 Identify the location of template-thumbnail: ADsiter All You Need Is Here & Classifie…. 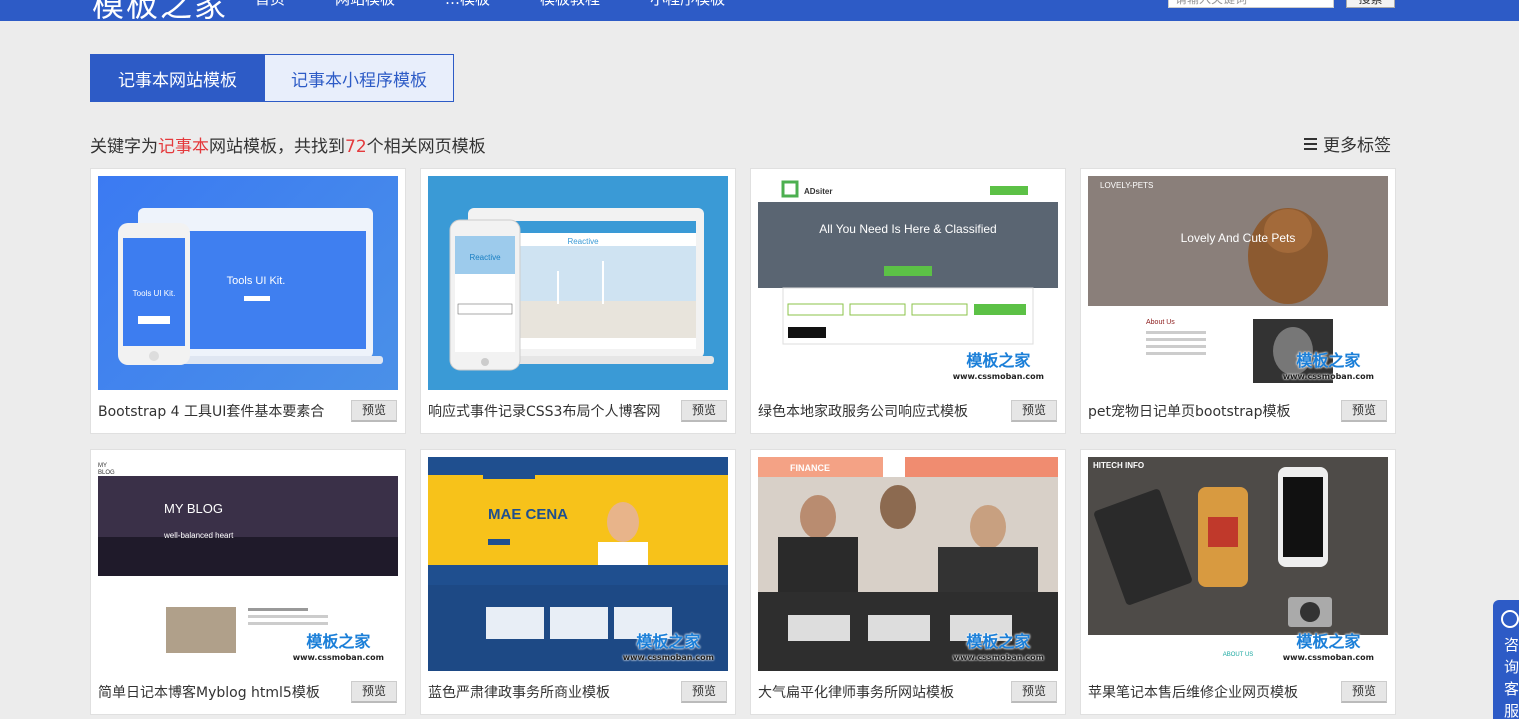
(908, 283).